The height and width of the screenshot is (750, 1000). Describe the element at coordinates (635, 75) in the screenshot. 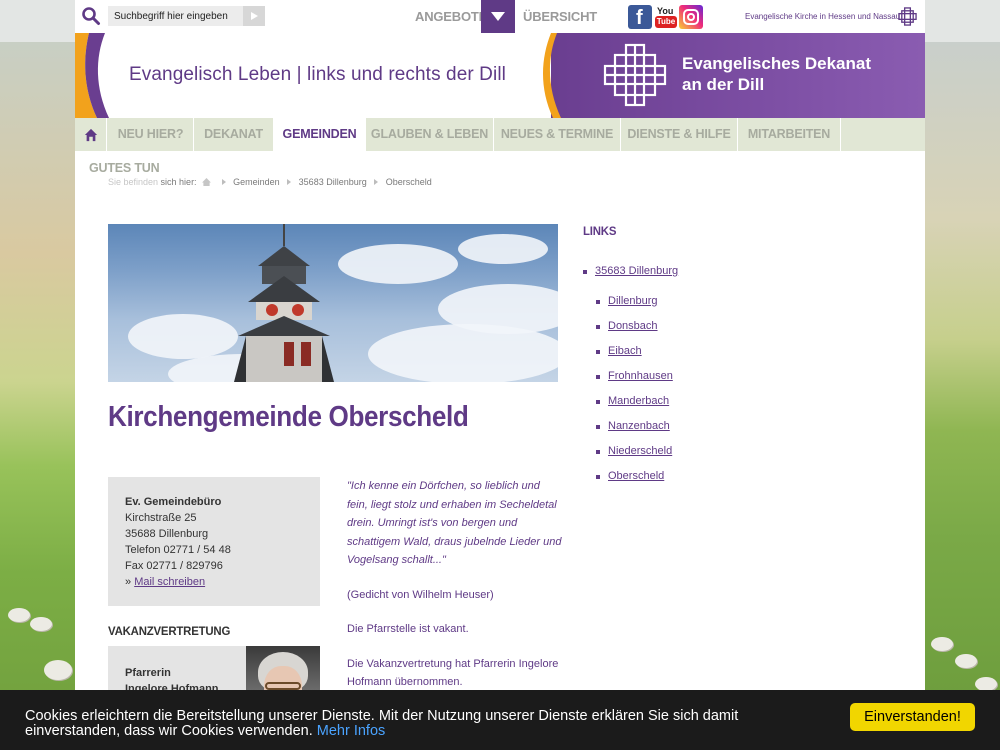

I see `dekanat-cross-logo-icon` at that location.